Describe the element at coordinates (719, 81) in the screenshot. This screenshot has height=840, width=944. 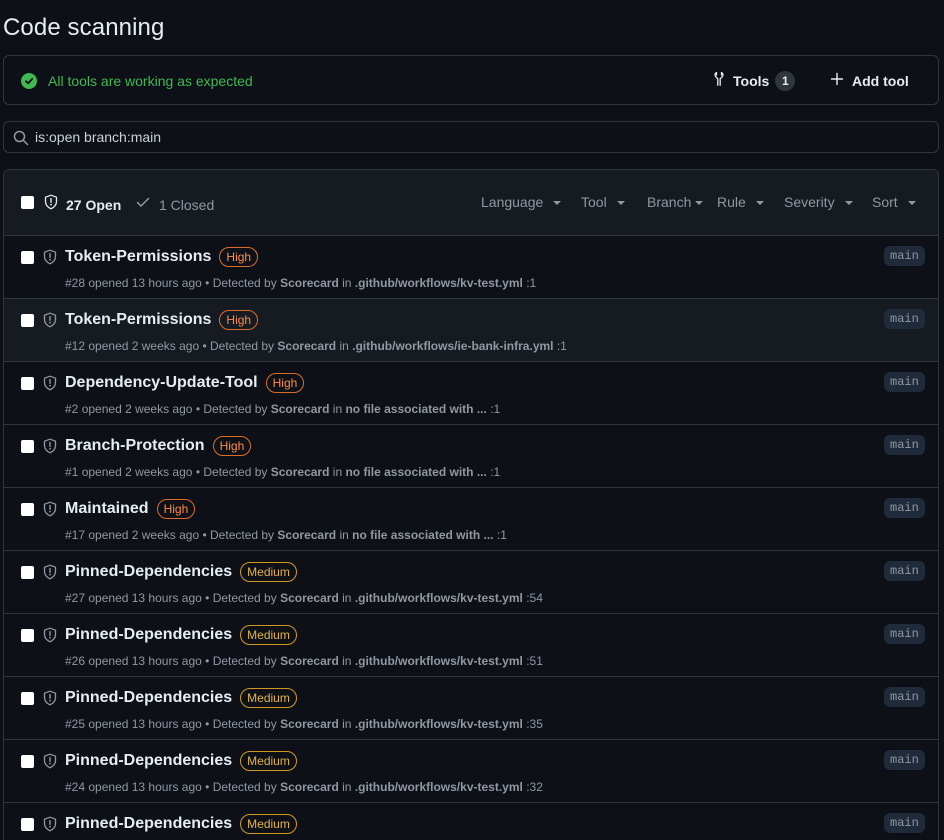
I see `tools-icon` at that location.